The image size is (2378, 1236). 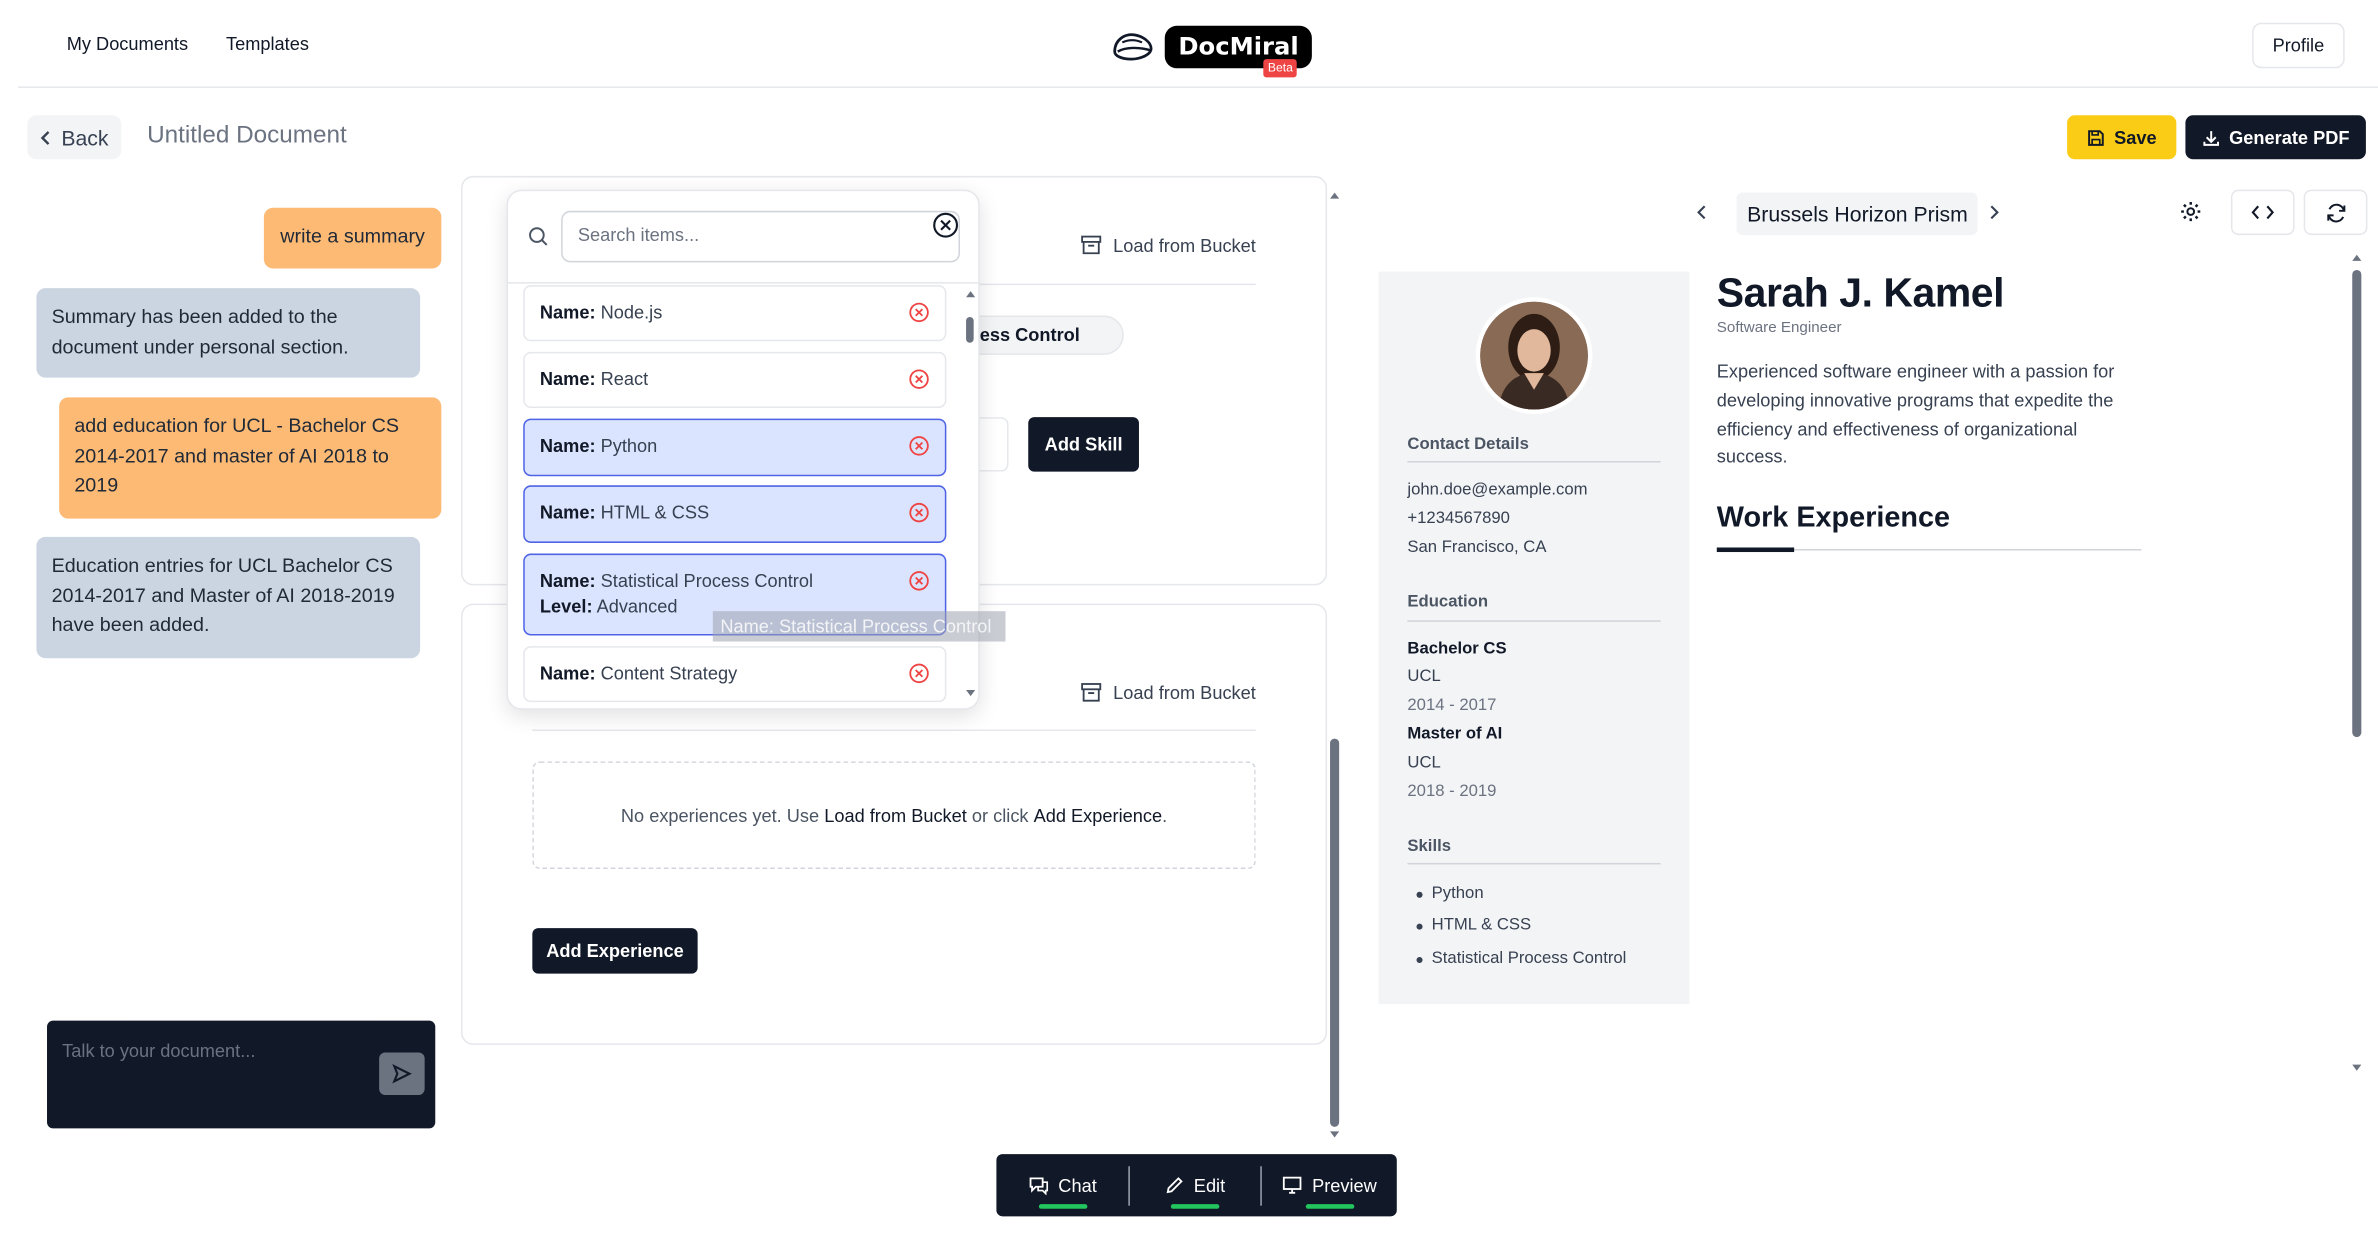 What do you see at coordinates (2096, 137) in the screenshot?
I see `save-icon` at bounding box center [2096, 137].